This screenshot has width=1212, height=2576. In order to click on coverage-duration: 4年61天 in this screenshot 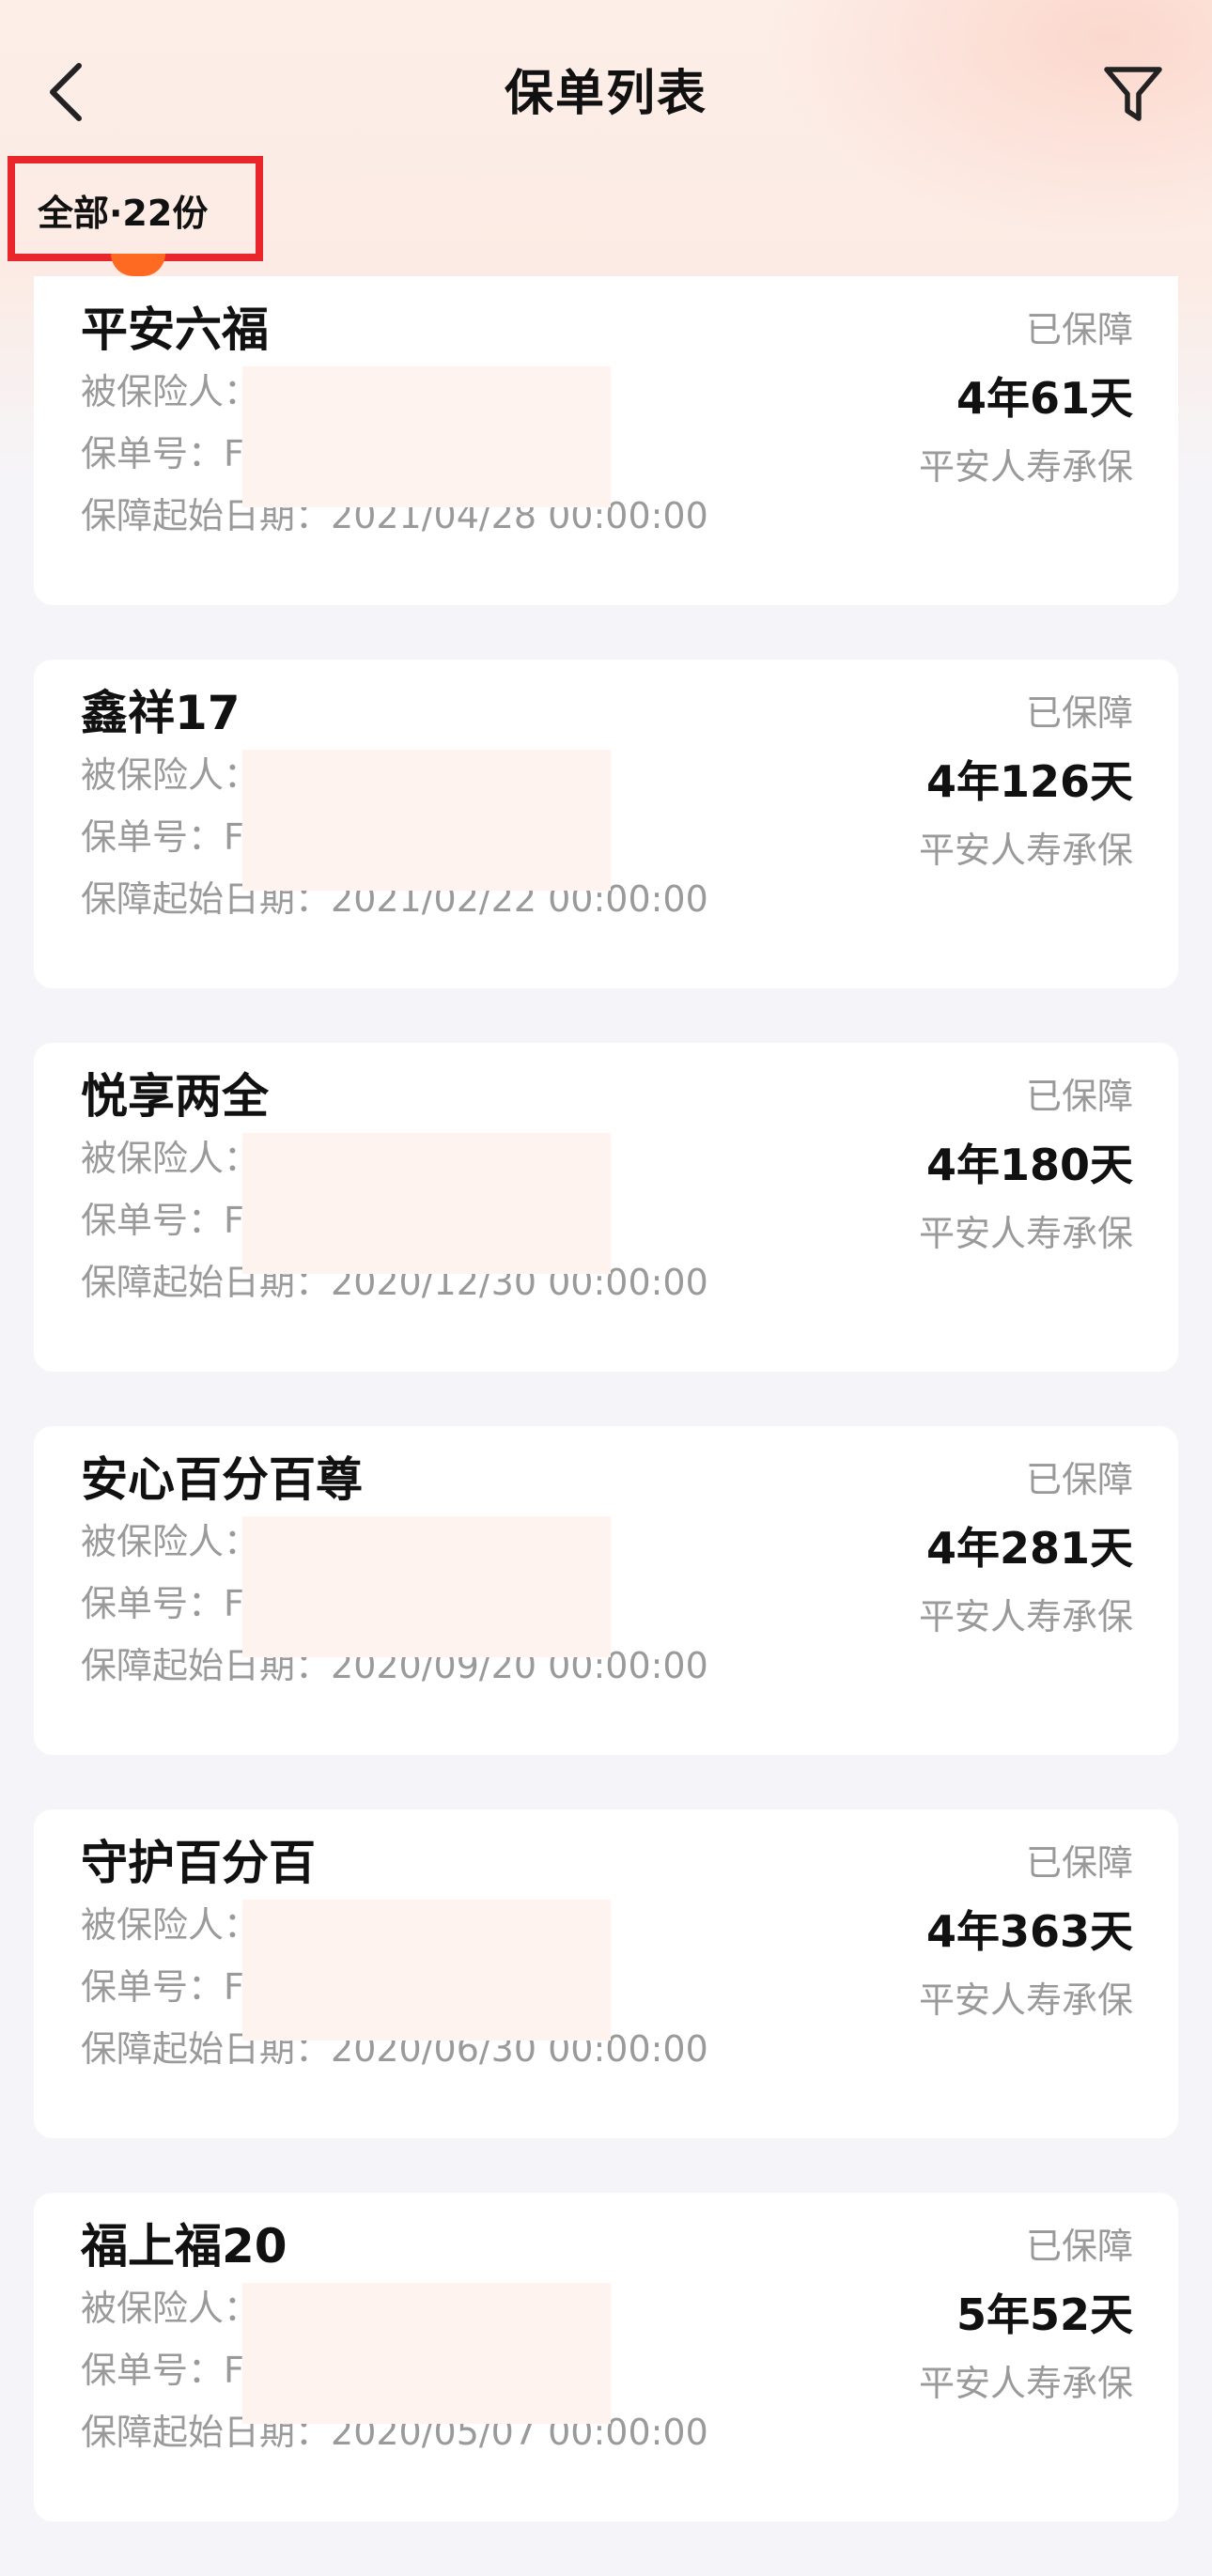, I will do `click(1044, 399)`.